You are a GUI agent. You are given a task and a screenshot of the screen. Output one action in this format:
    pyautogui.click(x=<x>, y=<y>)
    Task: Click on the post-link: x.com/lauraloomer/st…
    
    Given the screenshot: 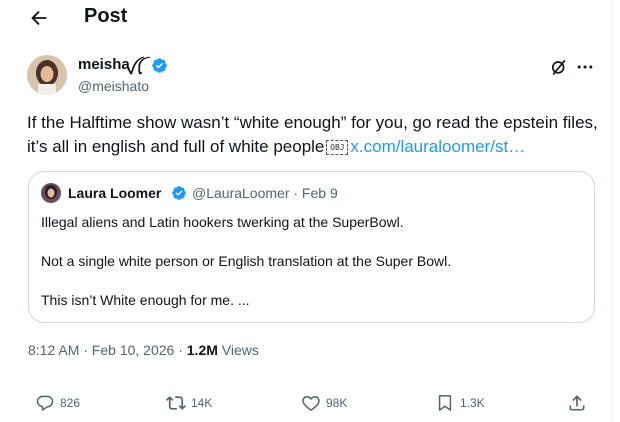 What is the action you would take?
    pyautogui.click(x=437, y=146)
    